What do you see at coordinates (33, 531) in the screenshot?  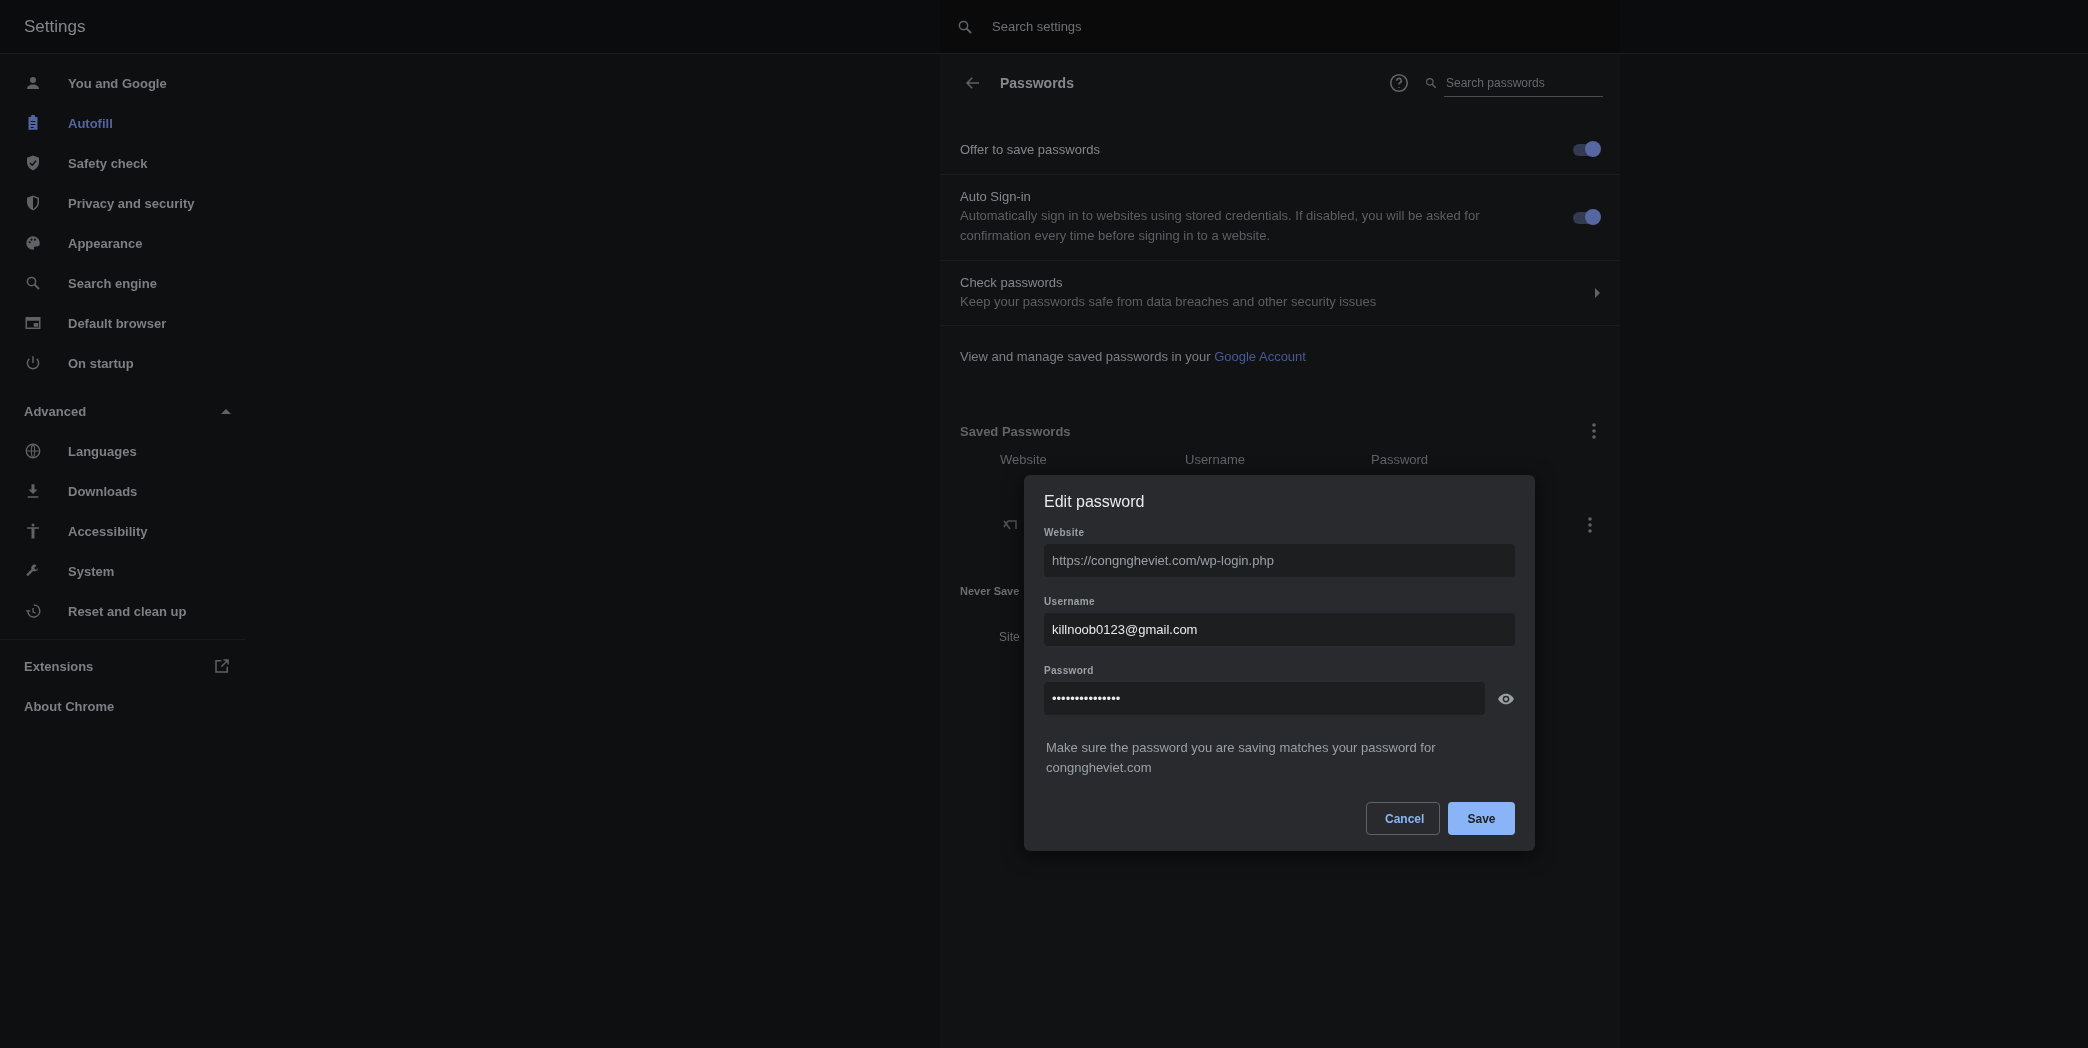 I see `figure-icon` at bounding box center [33, 531].